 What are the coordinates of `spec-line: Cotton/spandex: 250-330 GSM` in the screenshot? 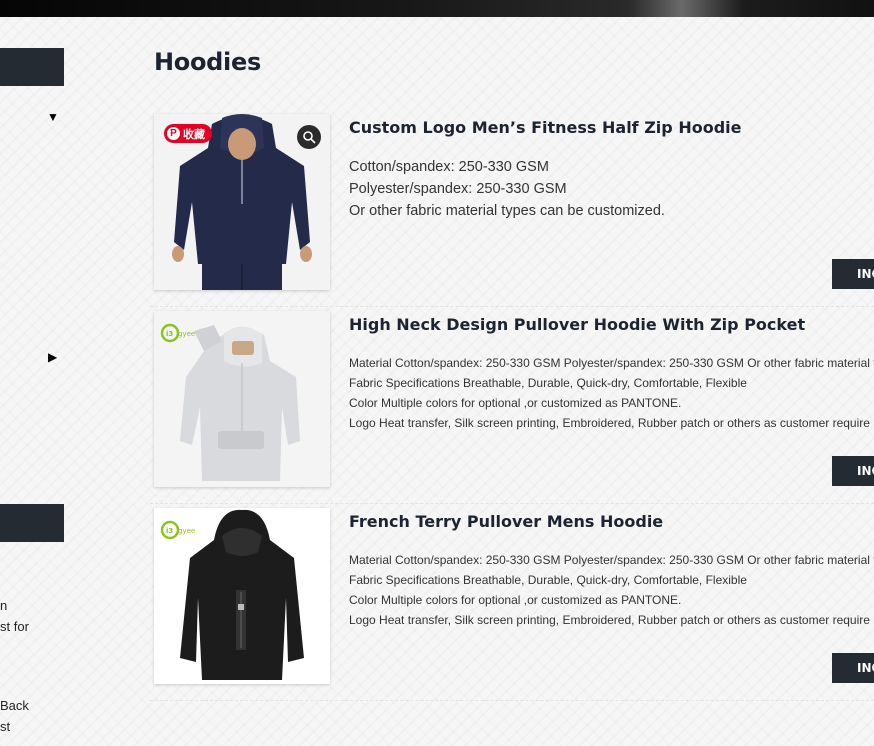 It's located at (449, 167).